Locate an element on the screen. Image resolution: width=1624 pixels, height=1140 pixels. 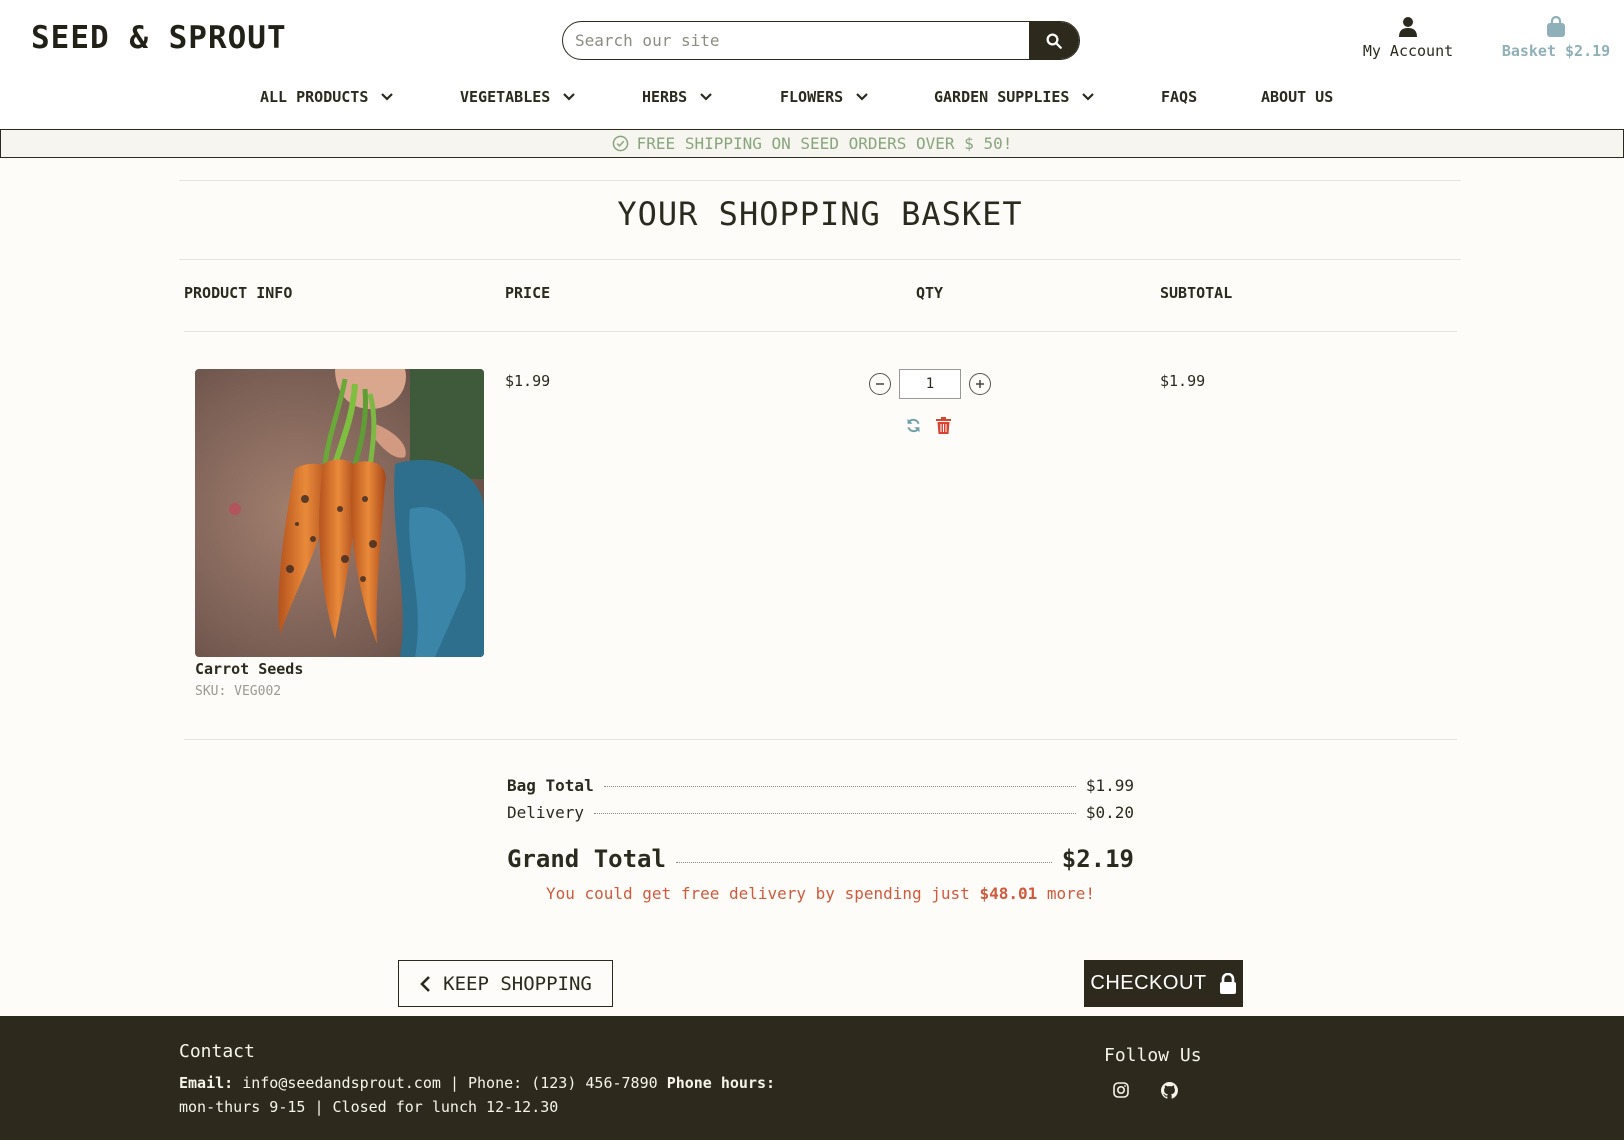
increase-qty-button is located at coordinates (980, 384).